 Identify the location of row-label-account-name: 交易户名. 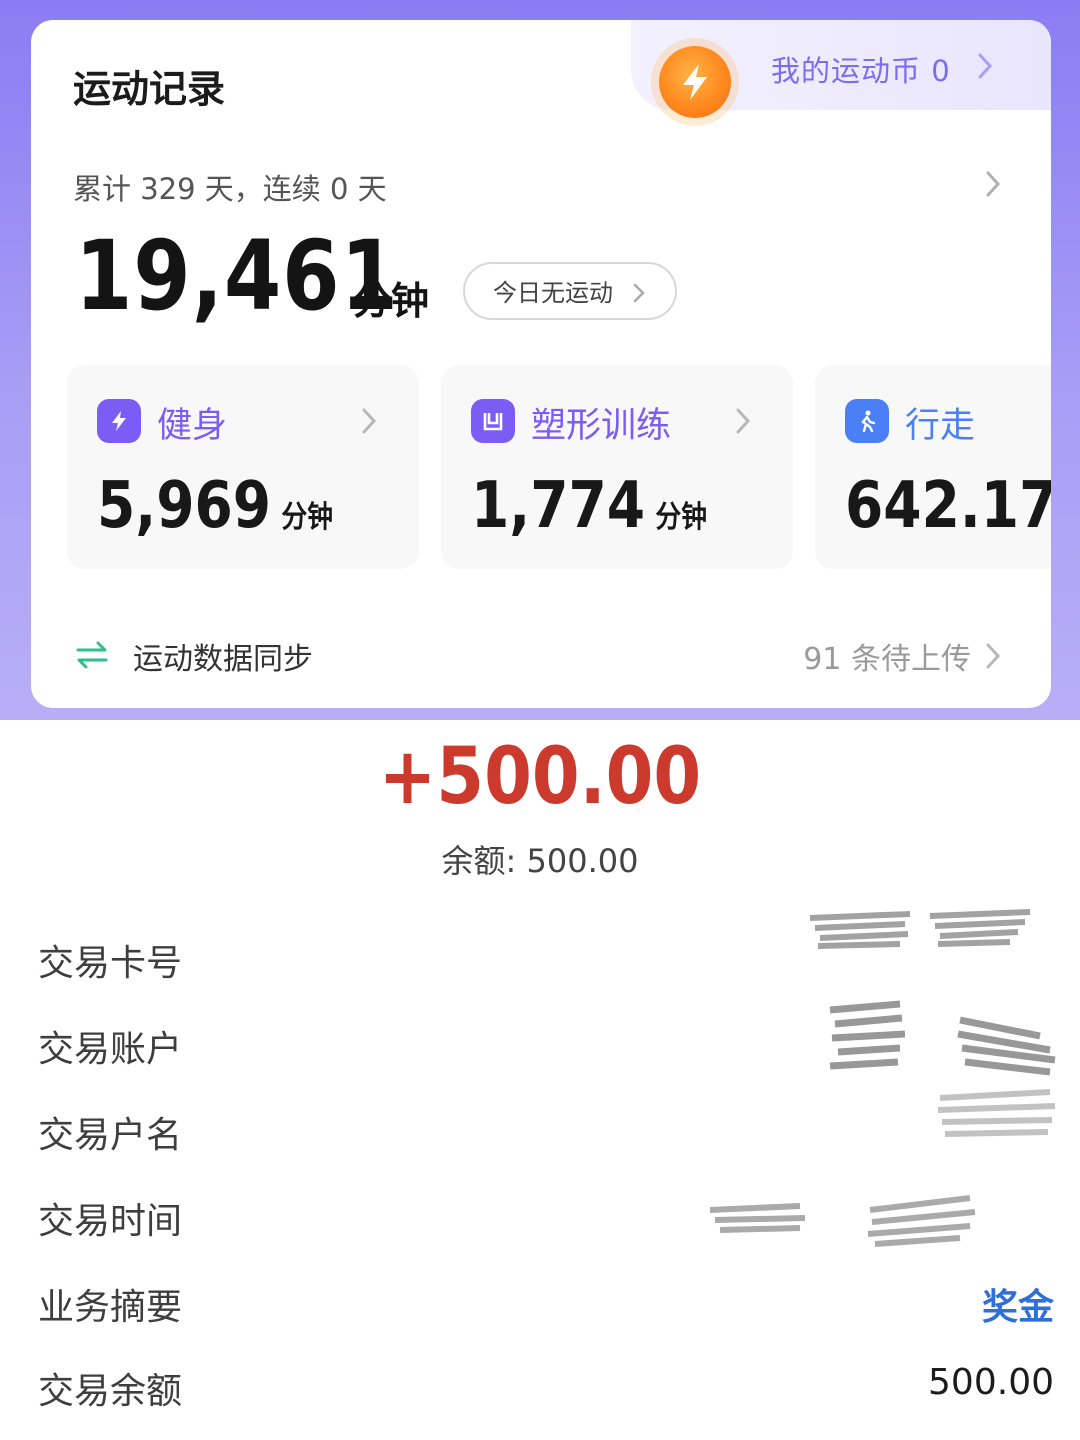
(110, 1135).